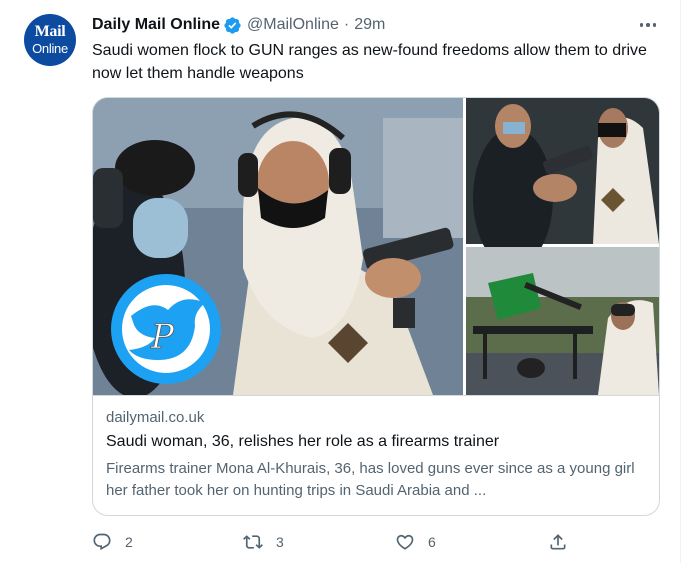 The width and height of the screenshot is (687, 563). I want to click on retweet-button: 3, so click(263, 542).